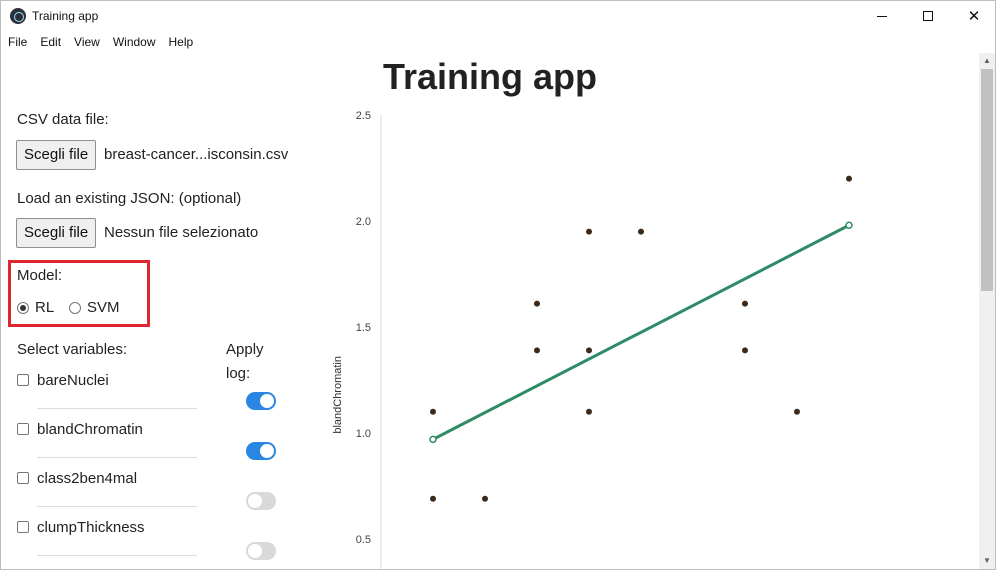 The image size is (996, 570). What do you see at coordinates (363, 540) in the screenshot?
I see `y-tick-label: 0.5` at bounding box center [363, 540].